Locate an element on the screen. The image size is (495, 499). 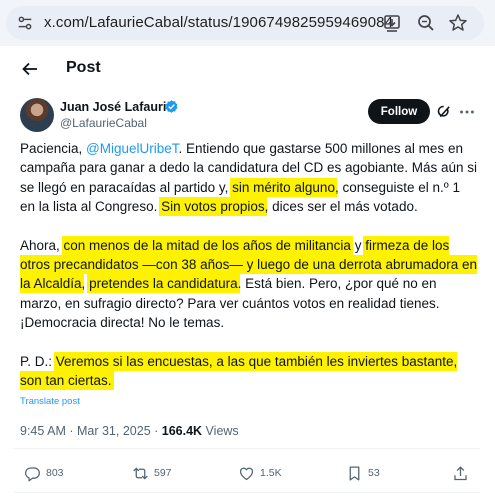
bookmark-icon is located at coordinates (354, 473).